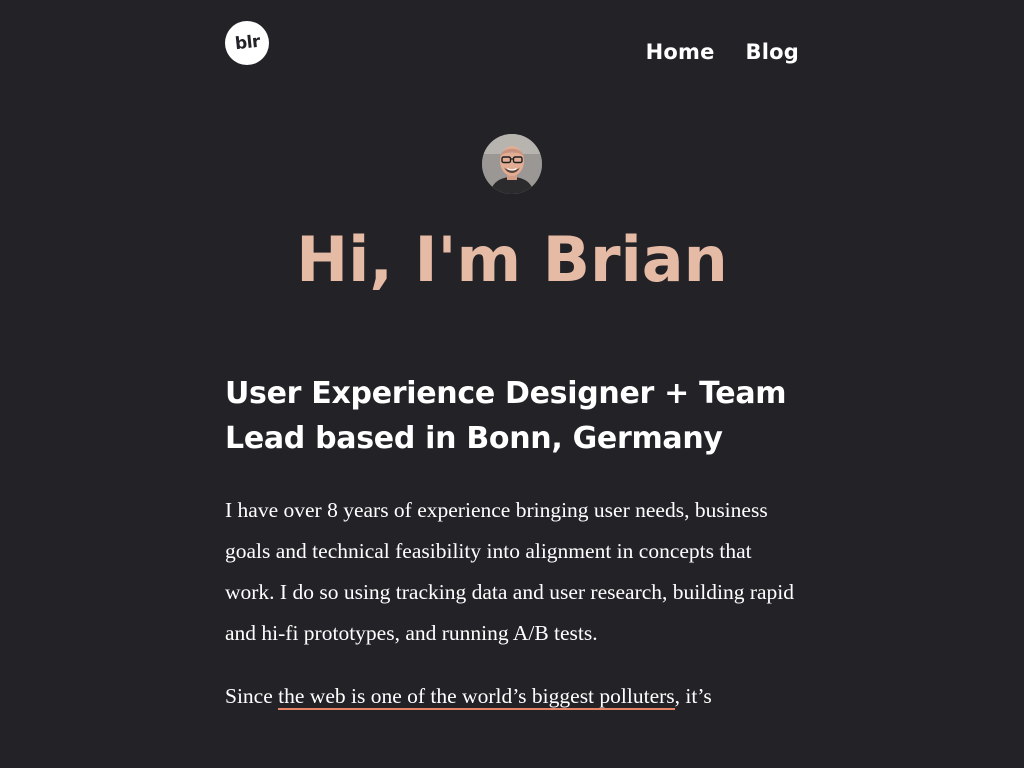 This screenshot has height=768, width=1024. What do you see at coordinates (512, 55) in the screenshot?
I see `site-header: blr Home Blog` at bounding box center [512, 55].